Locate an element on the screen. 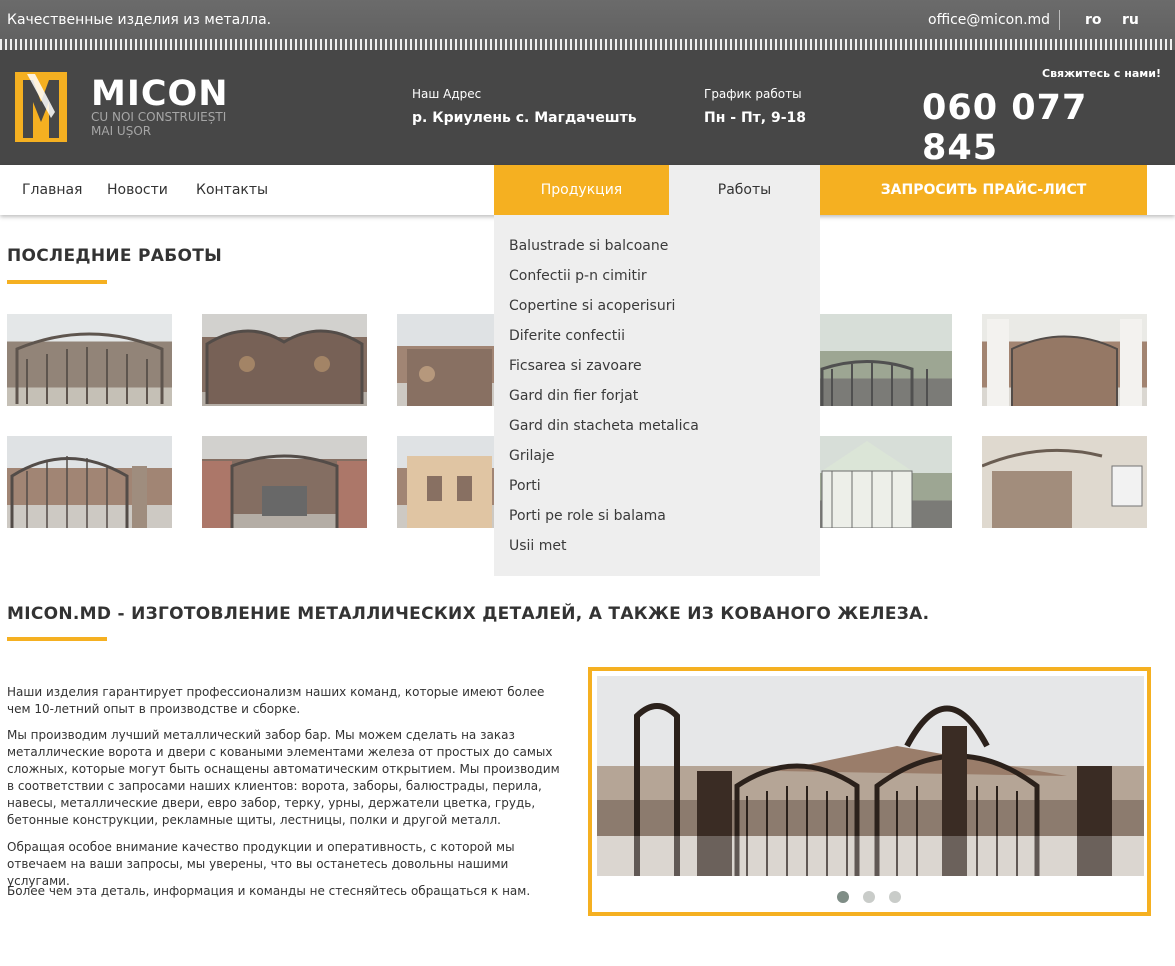  menu-item-copertine: Copertine si acoperisuri is located at coordinates (592, 306).